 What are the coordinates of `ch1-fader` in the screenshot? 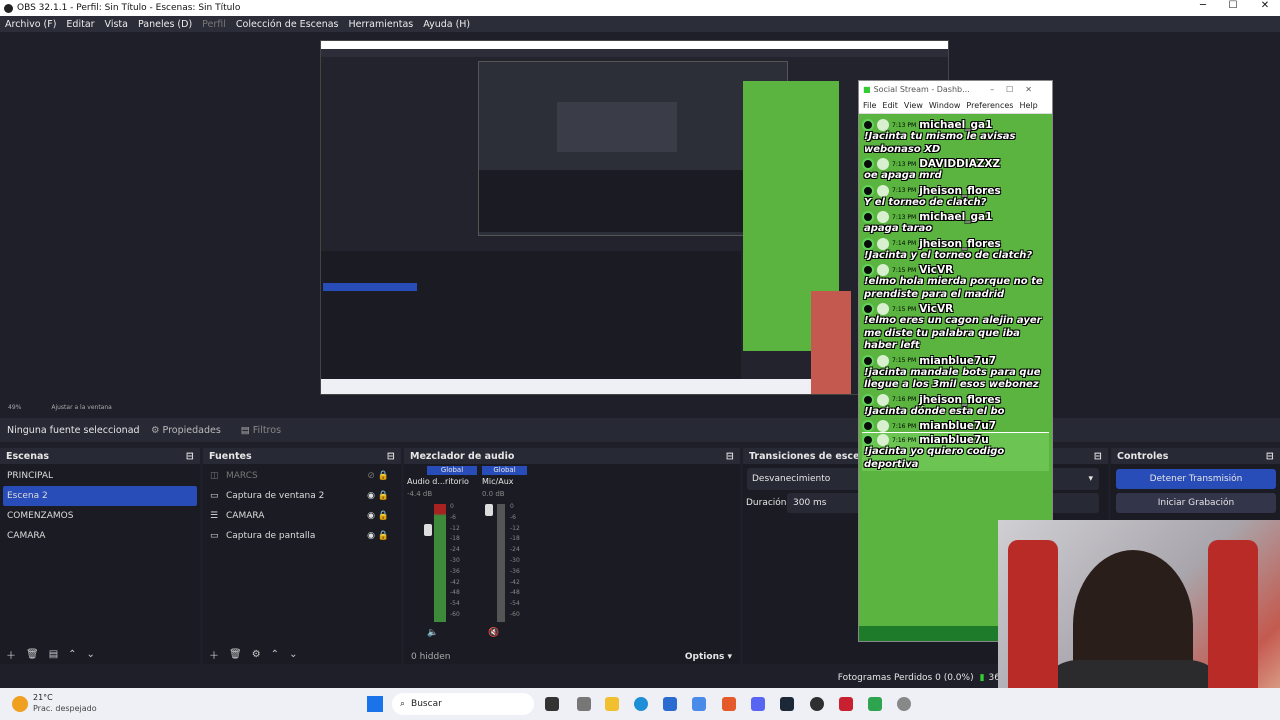 It's located at (428, 530).